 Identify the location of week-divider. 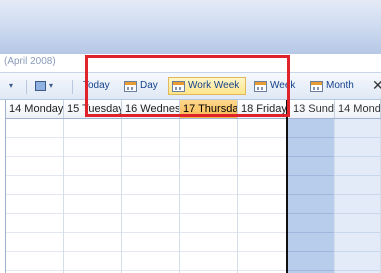
(287, 186).